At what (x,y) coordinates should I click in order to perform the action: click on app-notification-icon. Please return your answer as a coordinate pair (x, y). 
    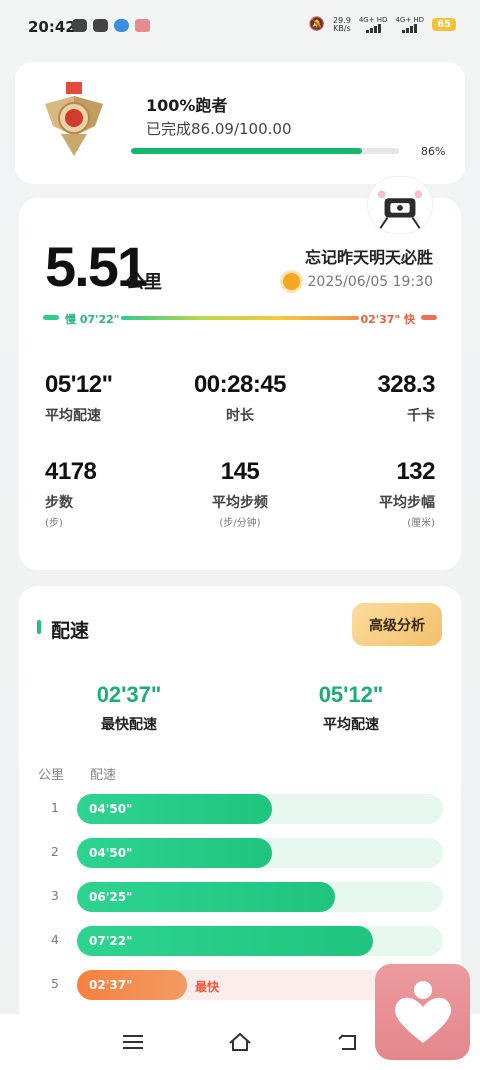
    Looking at the image, I should click on (142, 25).